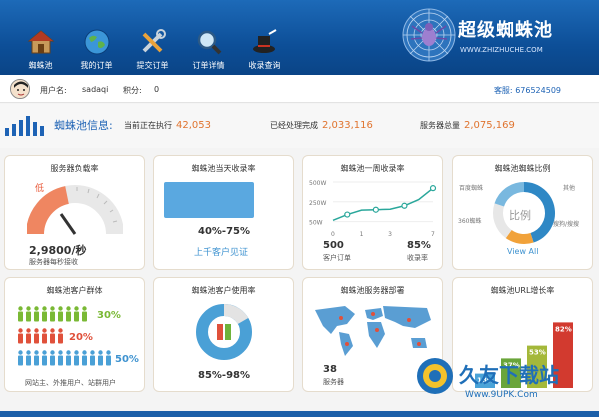 This screenshot has height=417, width=599. Describe the element at coordinates (509, 375) in the screenshot. I see `svg-text: 久友下载站` at that location.